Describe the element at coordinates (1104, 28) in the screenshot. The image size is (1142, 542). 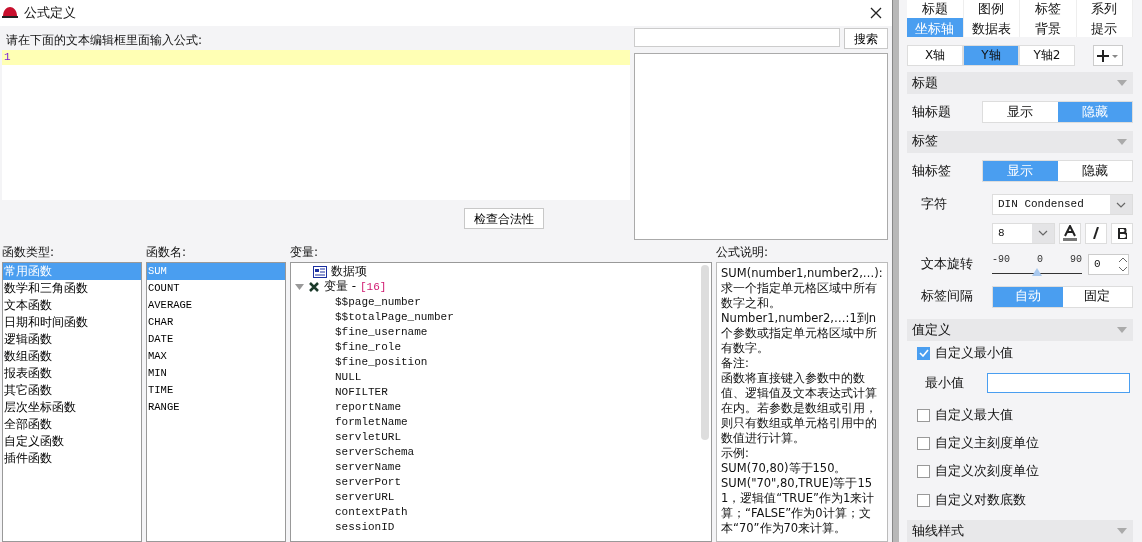
I see `panel-tab: 提示` at that location.